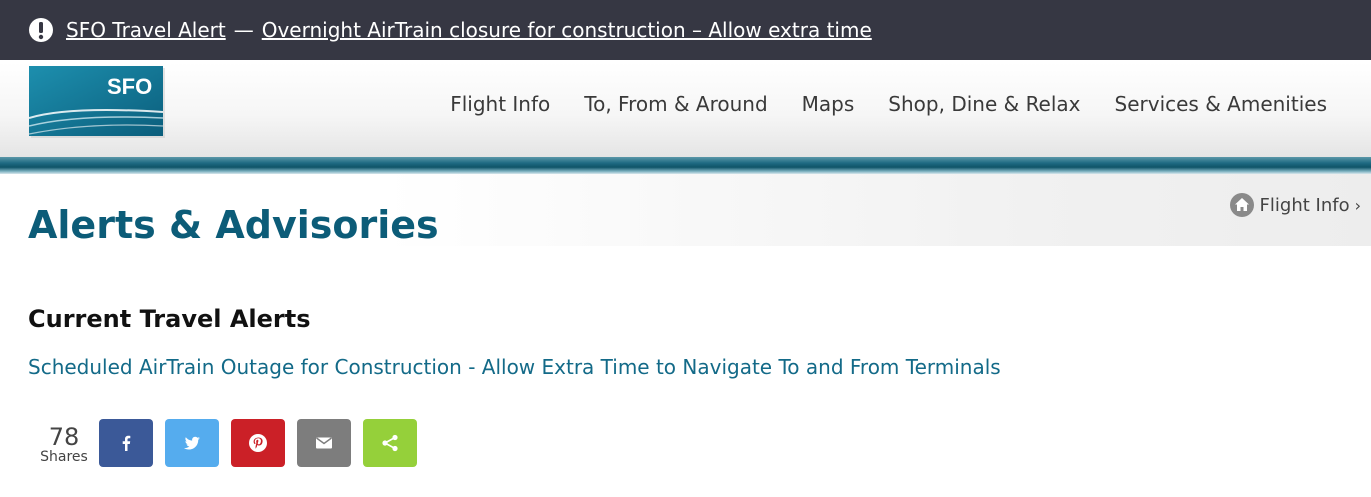 Image resolution: width=1371 pixels, height=497 pixels. What do you see at coordinates (233, 225) in the screenshot?
I see `page-title: Alerts & Advisories` at bounding box center [233, 225].